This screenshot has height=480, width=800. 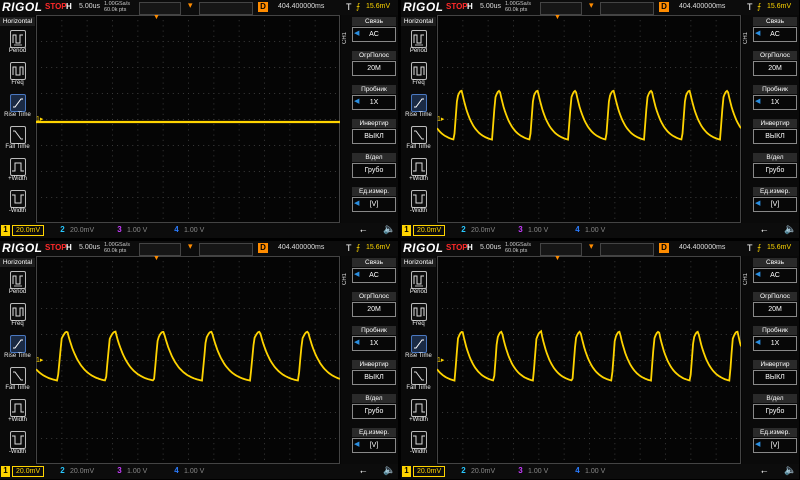 What do you see at coordinates (758, 101) in the screenshot?
I see `left-arrow-icon: ◀` at bounding box center [758, 101].